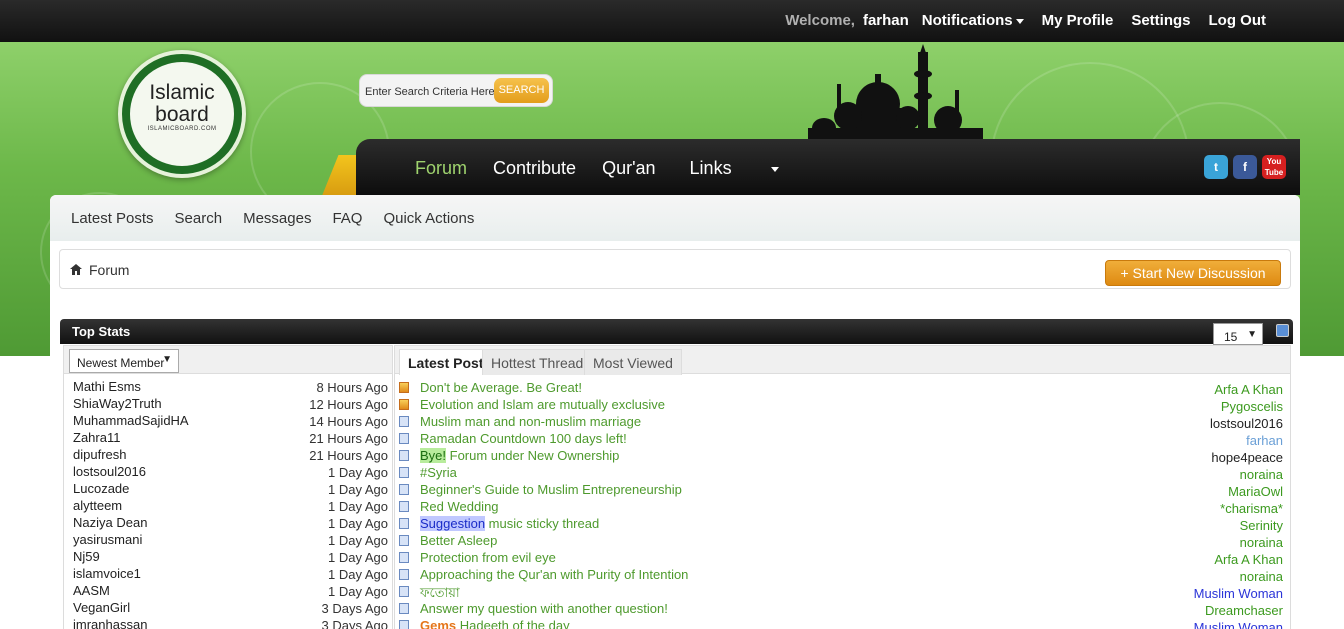 This screenshot has height=629, width=1344. What do you see at coordinates (1252, 406) in the screenshot?
I see `thread-author: Pygoscelis` at bounding box center [1252, 406].